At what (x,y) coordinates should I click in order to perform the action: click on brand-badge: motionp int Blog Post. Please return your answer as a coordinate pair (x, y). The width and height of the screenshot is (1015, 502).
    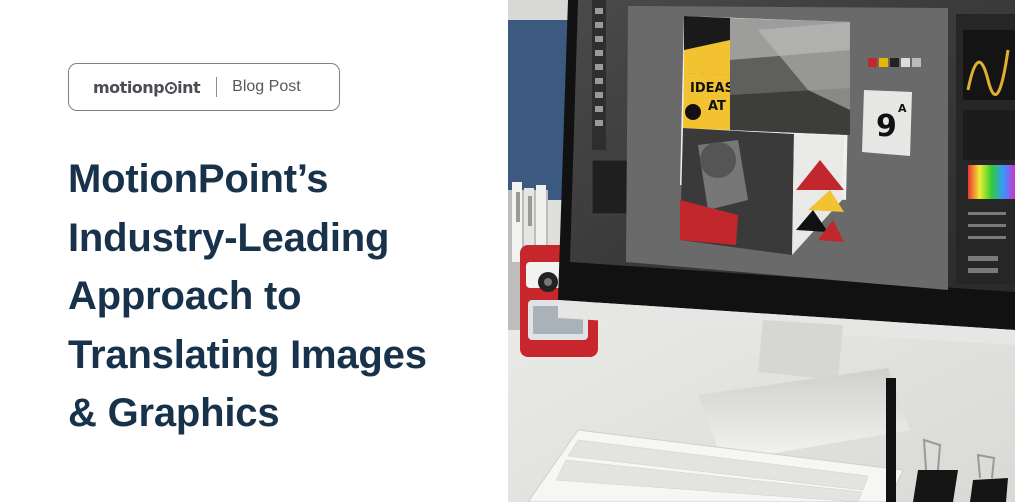
    Looking at the image, I should click on (204, 87).